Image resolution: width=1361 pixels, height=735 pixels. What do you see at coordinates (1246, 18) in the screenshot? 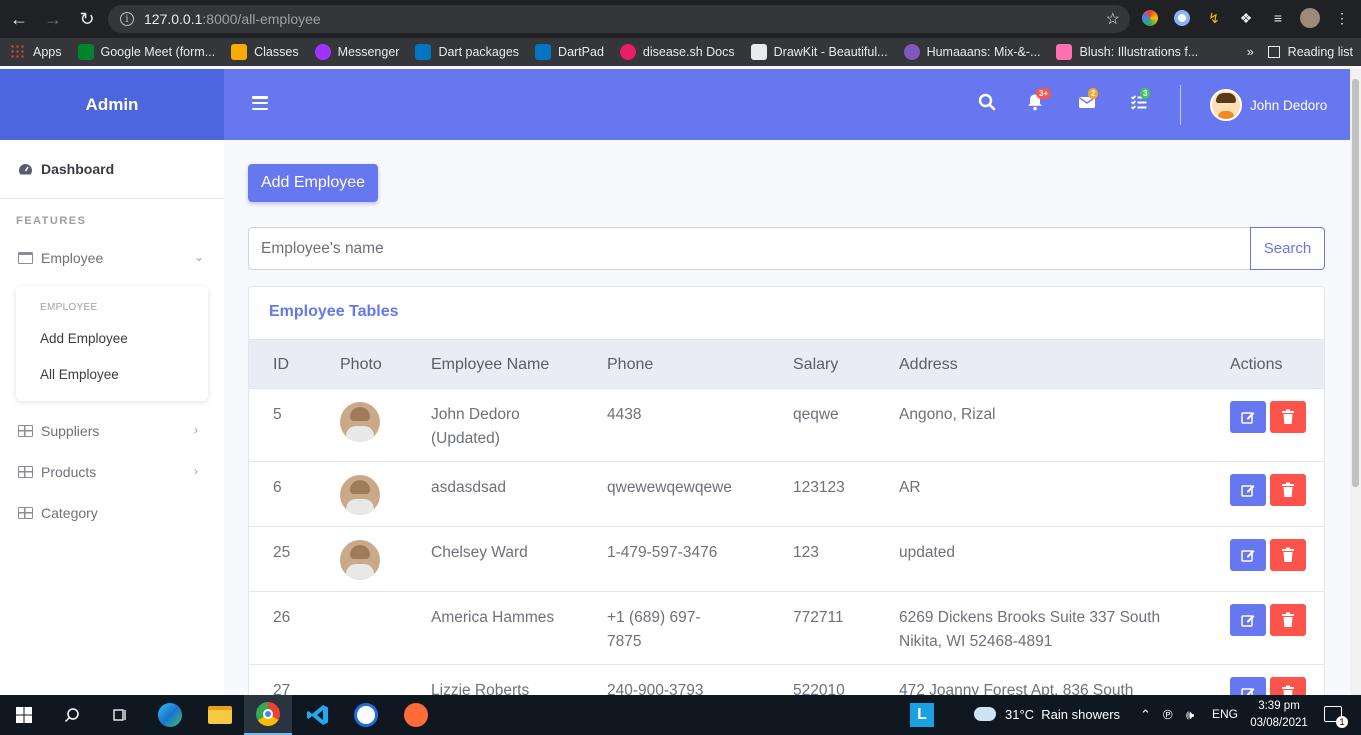
I see `extensions-puzzle-icon: ❖` at bounding box center [1246, 18].